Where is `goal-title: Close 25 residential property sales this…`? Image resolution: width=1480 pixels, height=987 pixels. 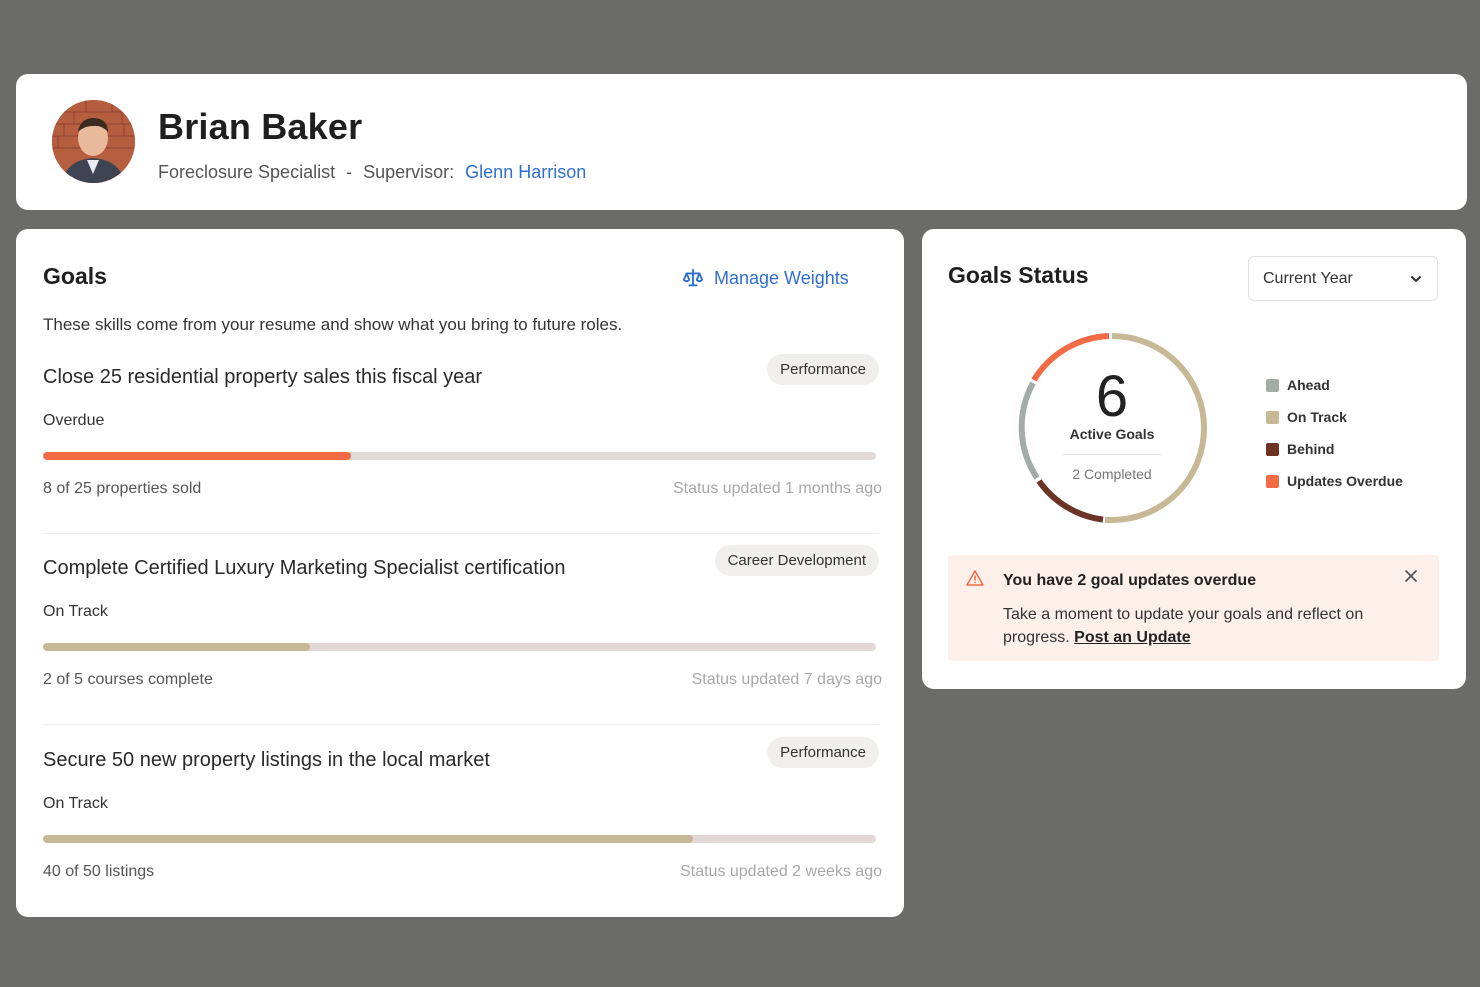 goal-title: Close 25 residential property sales this… is located at coordinates (262, 377).